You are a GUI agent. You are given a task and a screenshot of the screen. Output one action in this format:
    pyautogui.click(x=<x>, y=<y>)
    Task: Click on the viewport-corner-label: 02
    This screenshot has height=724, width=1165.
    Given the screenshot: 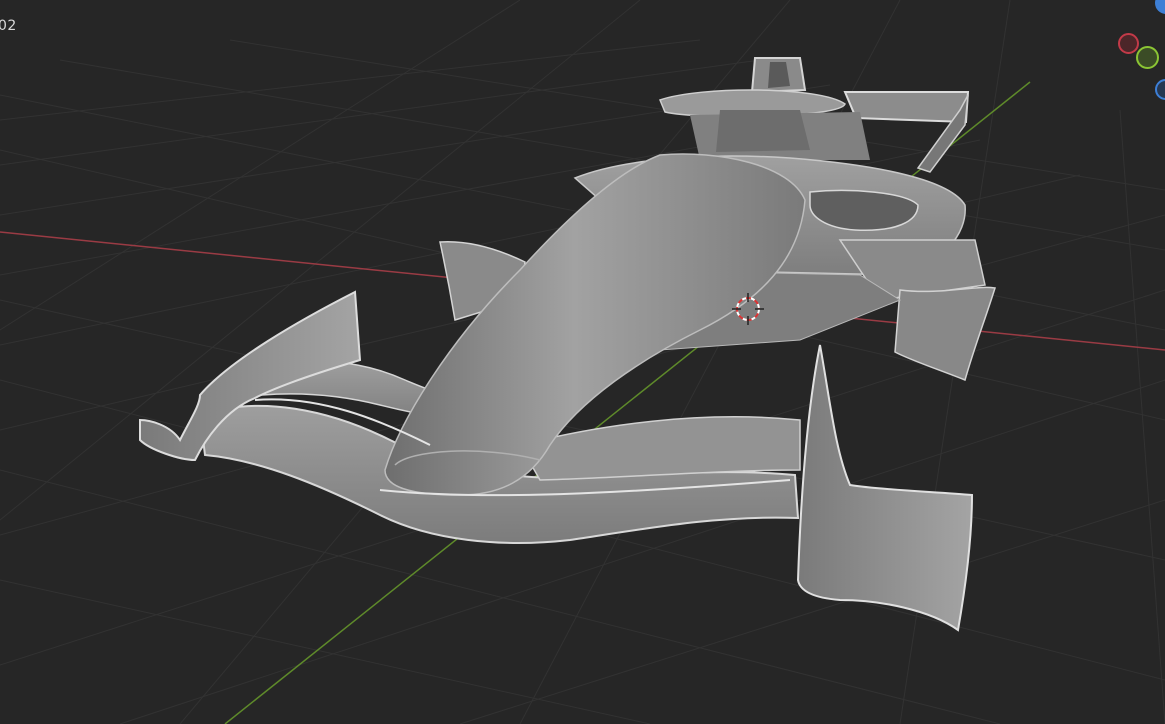 What is the action you would take?
    pyautogui.click(x=8, y=26)
    